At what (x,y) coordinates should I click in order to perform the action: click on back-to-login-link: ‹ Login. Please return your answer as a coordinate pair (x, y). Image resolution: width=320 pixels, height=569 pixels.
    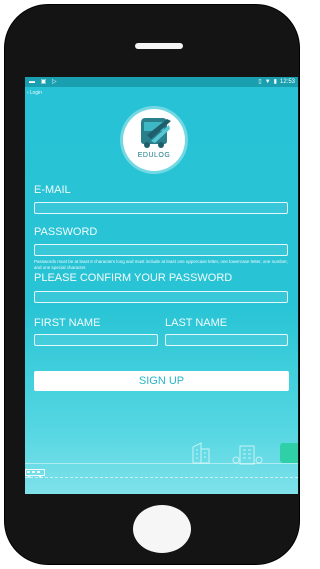
    Looking at the image, I should click on (34, 93).